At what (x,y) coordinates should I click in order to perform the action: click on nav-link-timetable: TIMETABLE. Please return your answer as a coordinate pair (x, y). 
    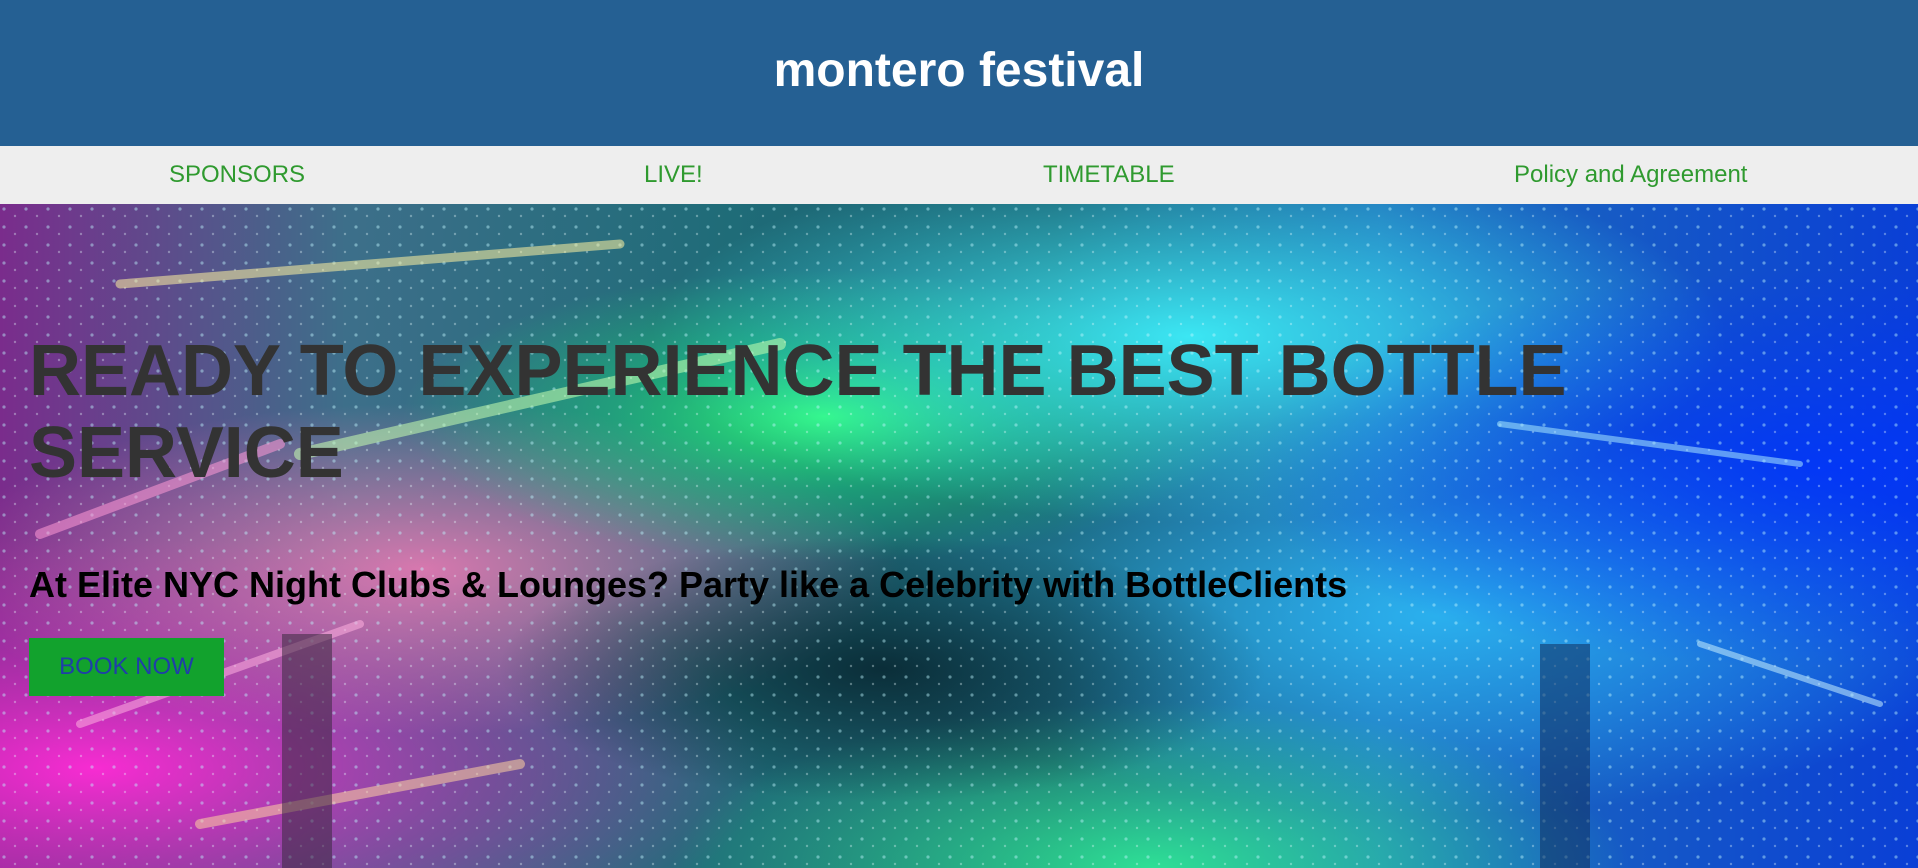
    Looking at the image, I should click on (1109, 175).